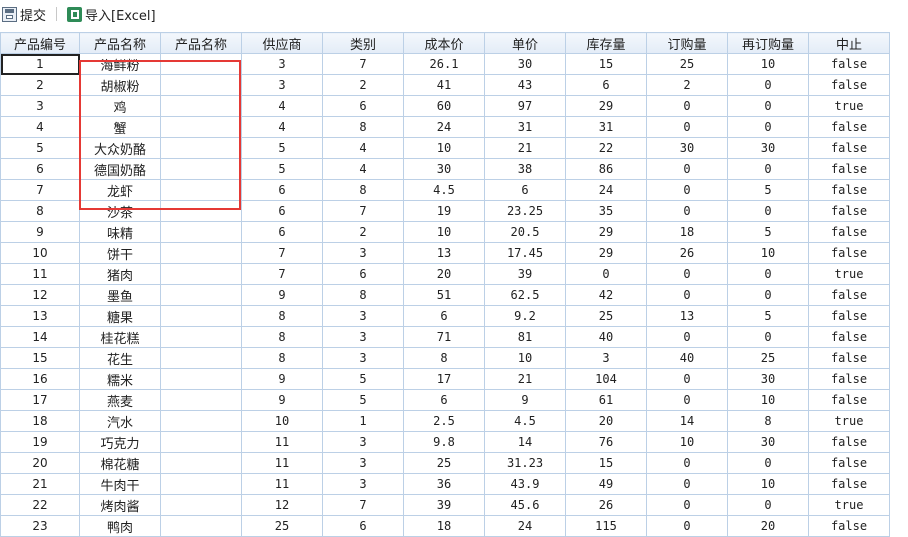  I want to click on cell-supplier: 5, so click(282, 169).